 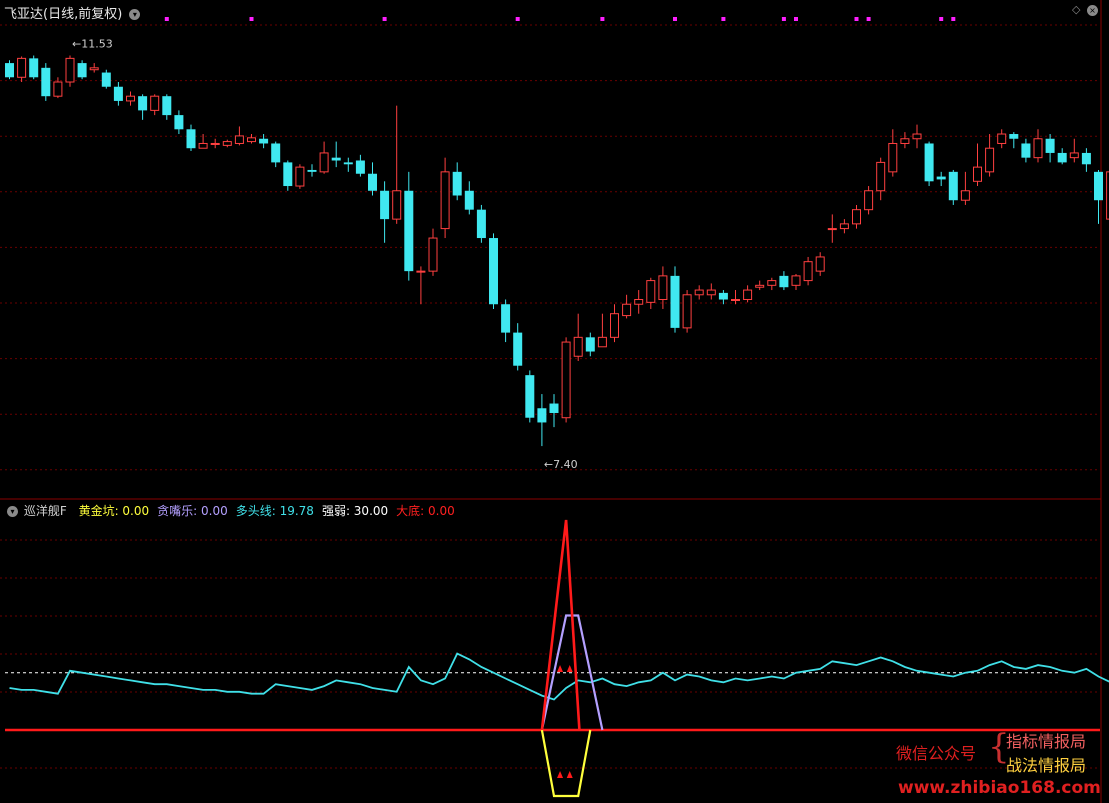 I want to click on indicator-item: 强弱: 30.00, so click(x=355, y=511).